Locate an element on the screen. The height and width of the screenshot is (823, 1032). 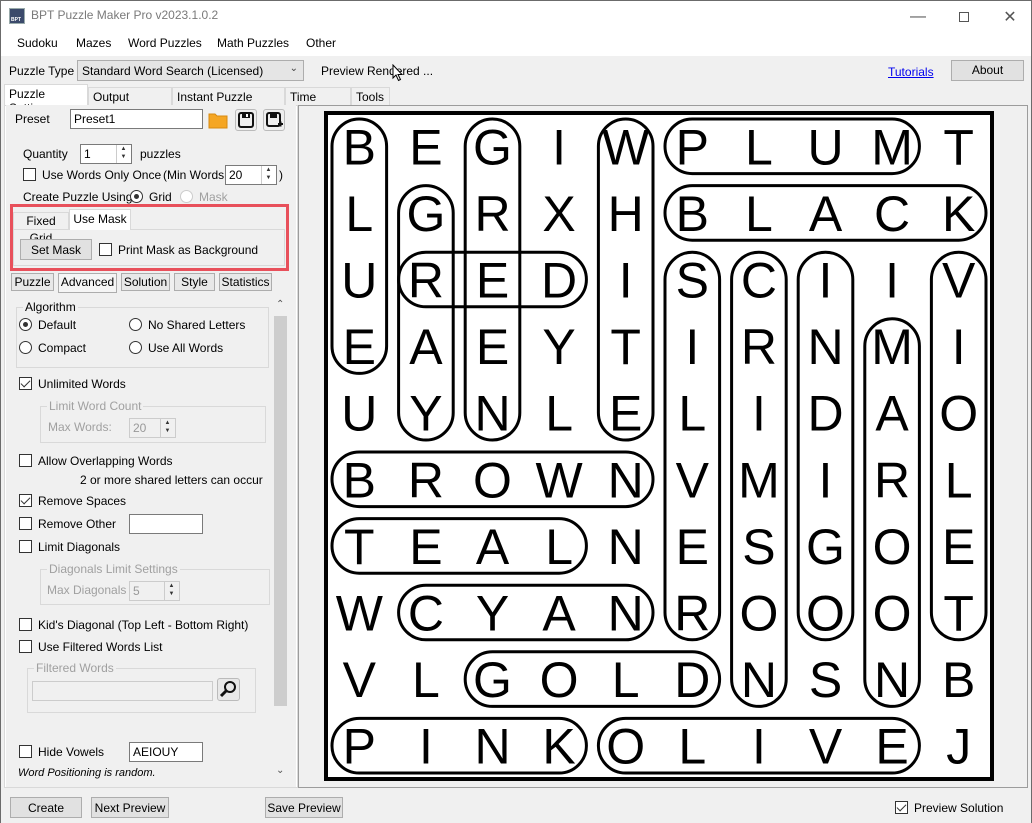
about-button: About is located at coordinates (987, 70).